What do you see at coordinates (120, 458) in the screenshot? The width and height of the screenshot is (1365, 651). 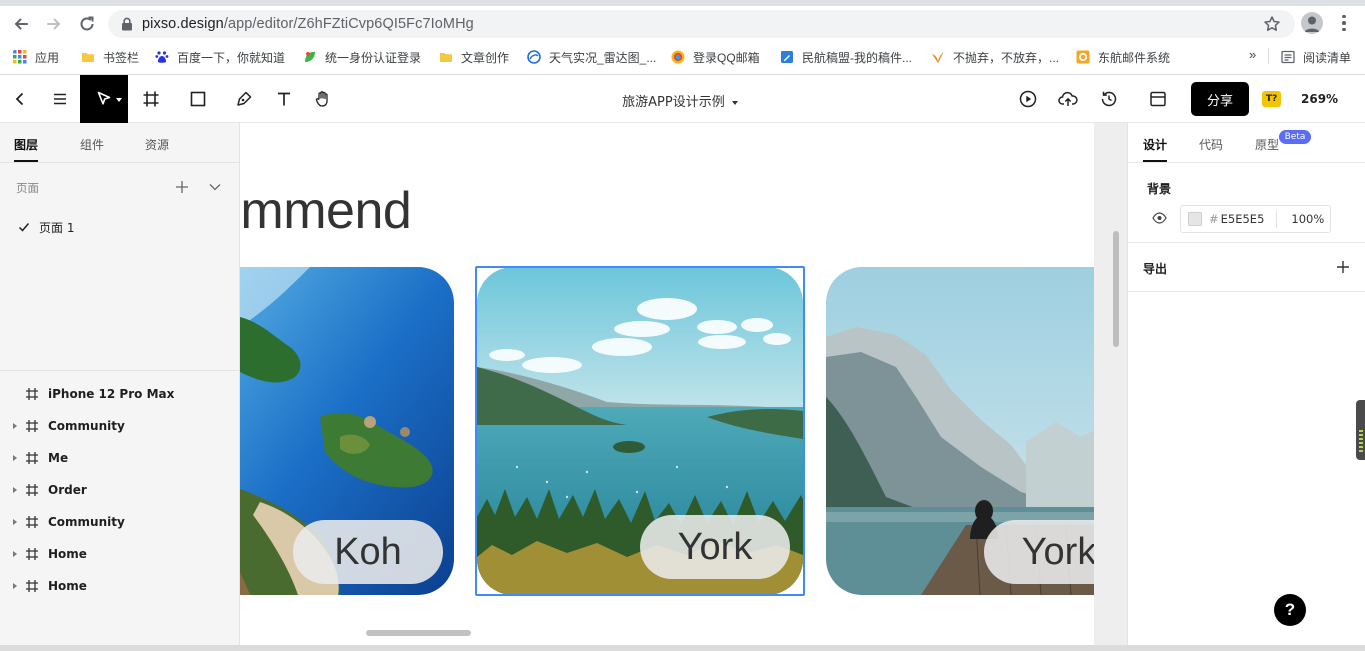 I see `layer-item: Me` at bounding box center [120, 458].